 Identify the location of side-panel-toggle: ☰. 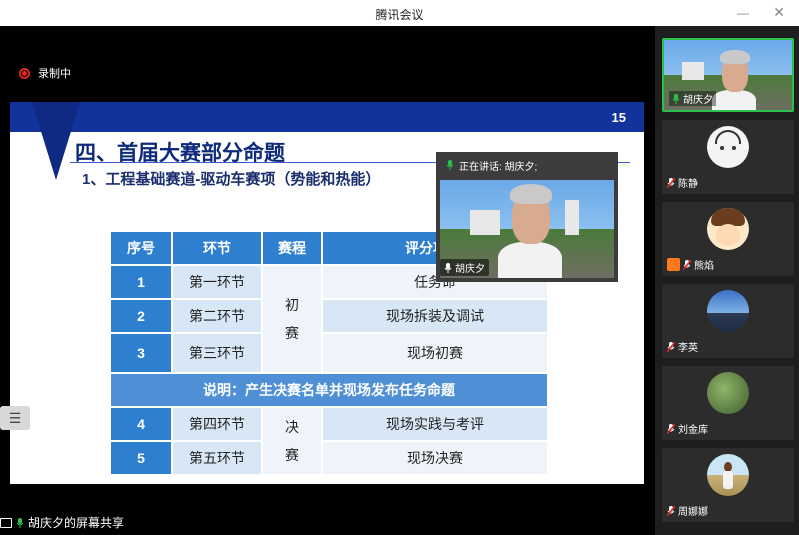
(15, 418).